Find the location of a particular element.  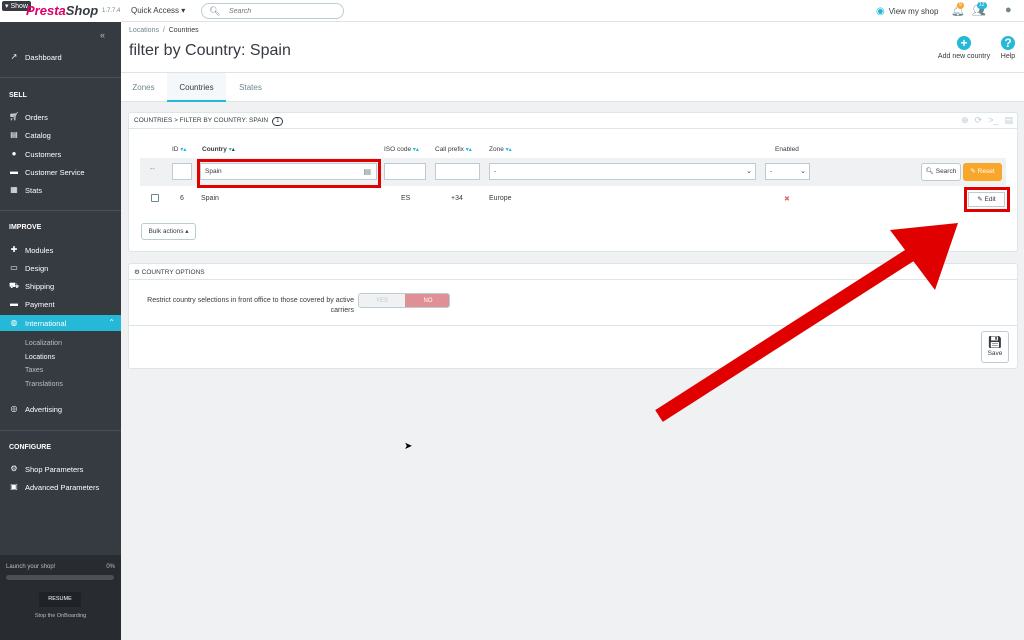

arrow-shaft is located at coordinates (788, 333).